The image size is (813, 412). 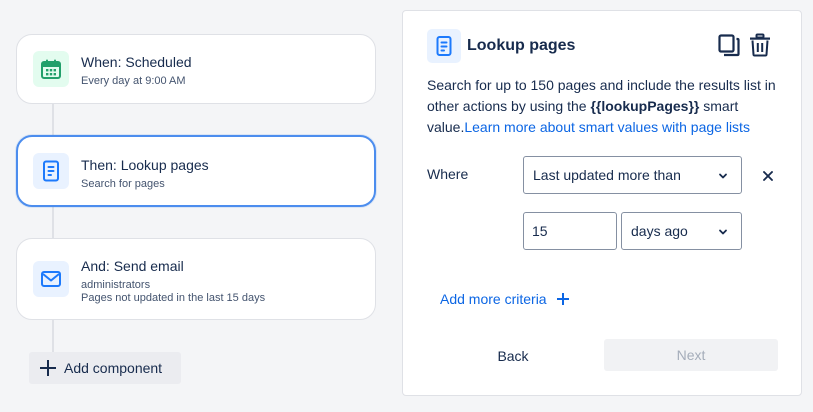 What do you see at coordinates (513, 356) in the screenshot?
I see `back-button: Back` at bounding box center [513, 356].